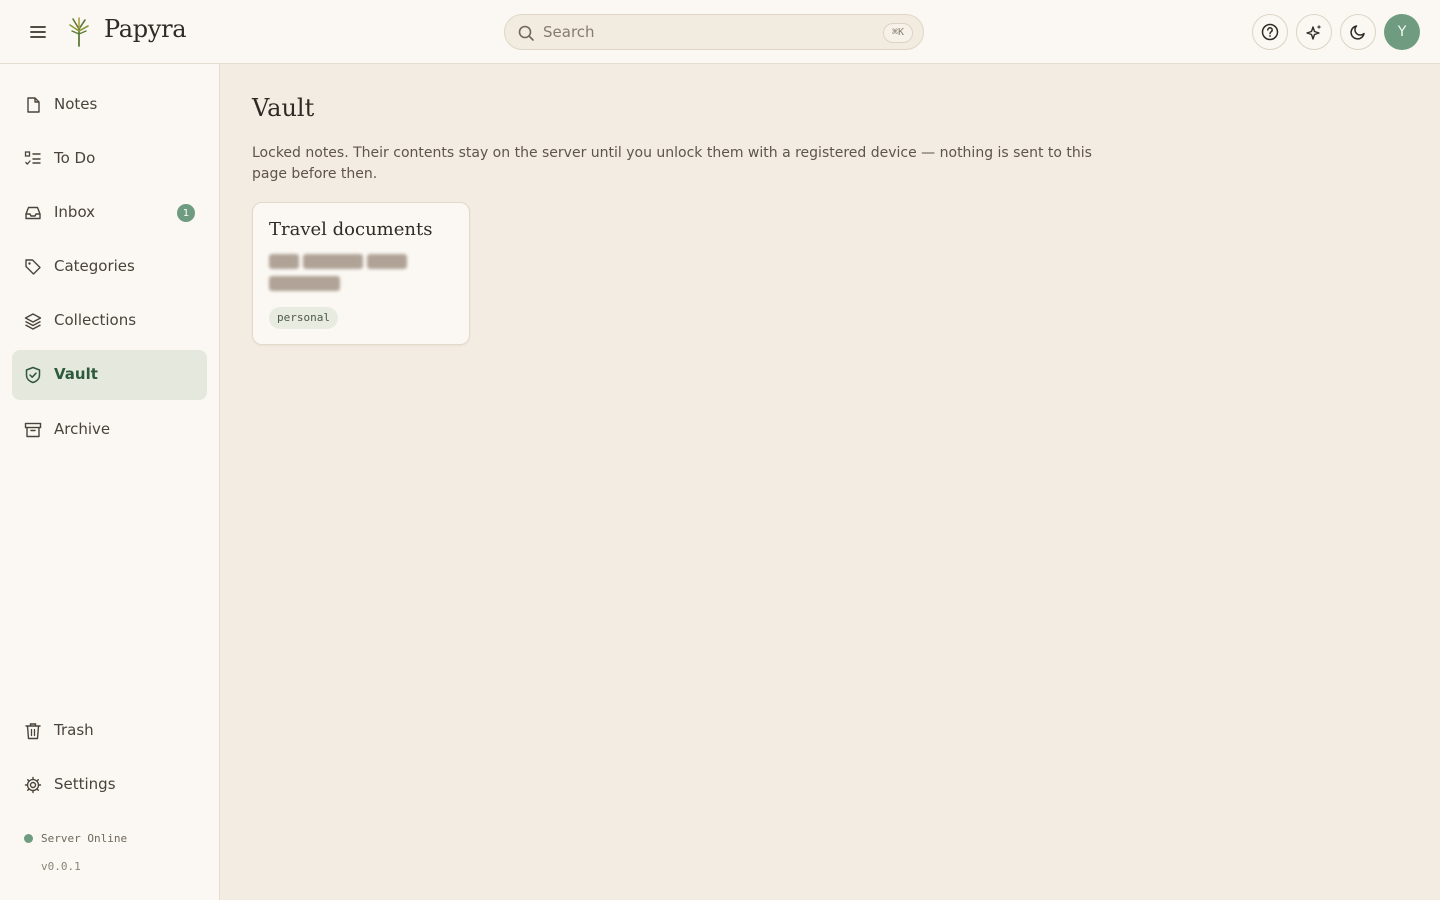 The height and width of the screenshot is (900, 1440). Describe the element at coordinates (33, 430) in the screenshot. I see `archive-icon` at that location.